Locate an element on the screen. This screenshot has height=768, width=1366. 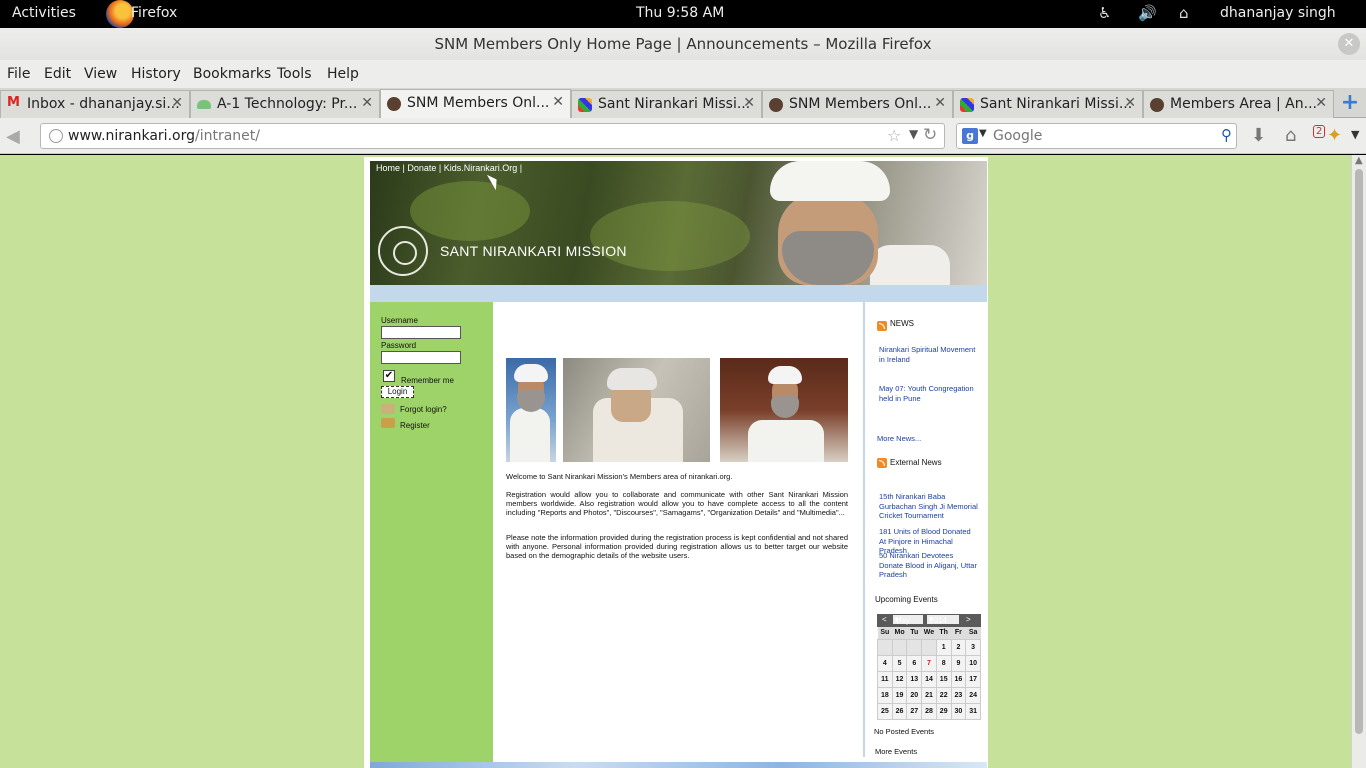
more-events-link: More Events is located at coordinates (896, 751).